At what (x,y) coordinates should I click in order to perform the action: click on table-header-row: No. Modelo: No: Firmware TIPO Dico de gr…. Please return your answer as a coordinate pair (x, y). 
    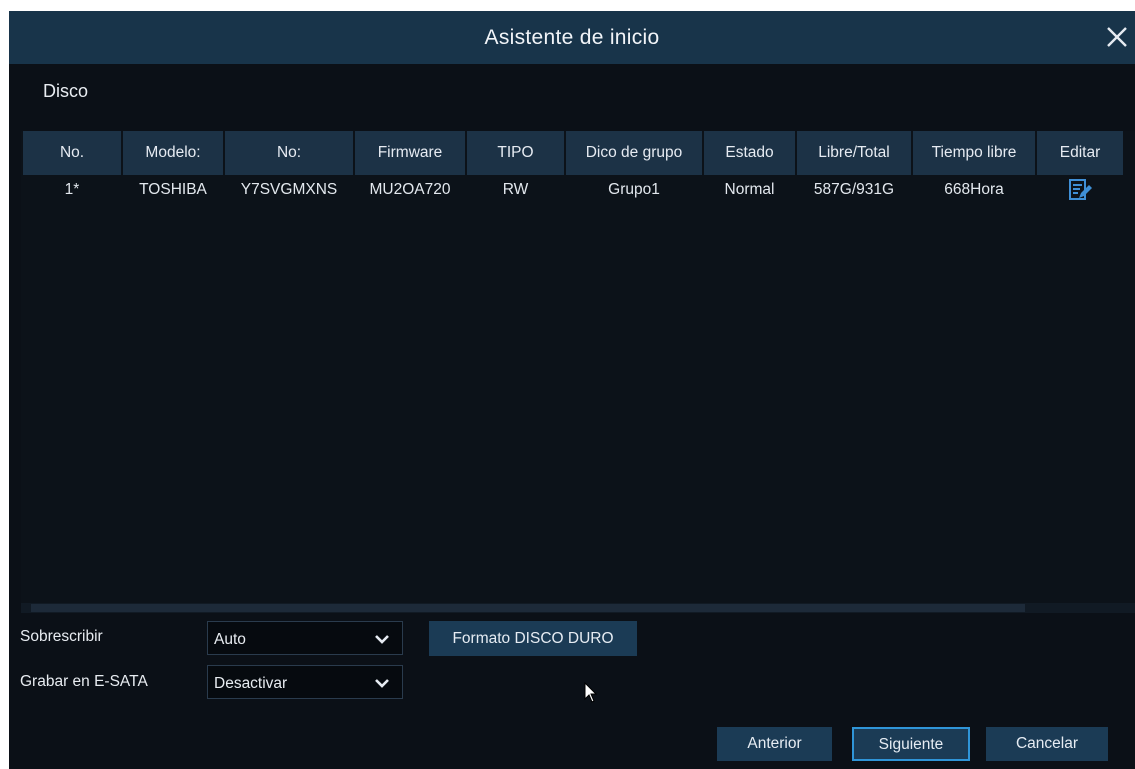
    Looking at the image, I should click on (573, 153).